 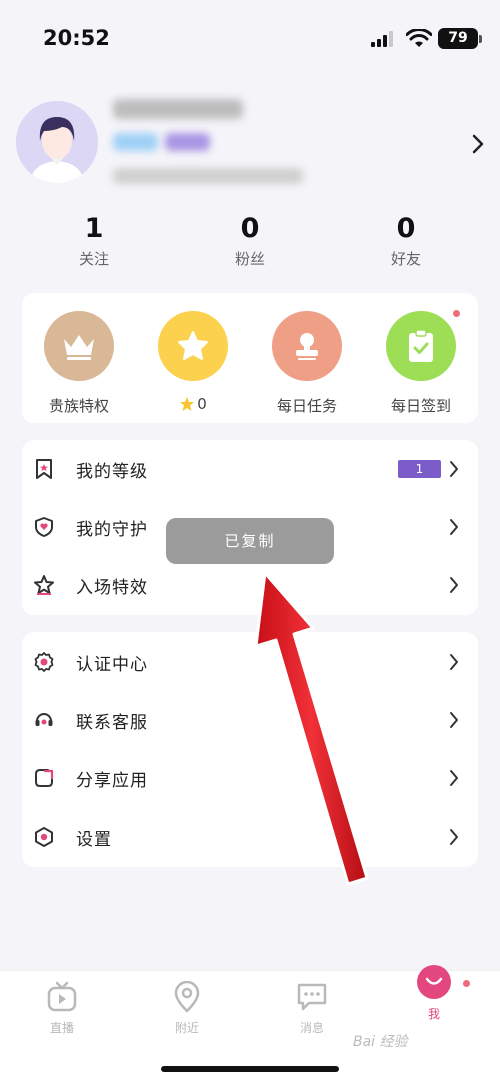 What do you see at coordinates (250, 228) in the screenshot?
I see `stat-fans-count: 0` at bounding box center [250, 228].